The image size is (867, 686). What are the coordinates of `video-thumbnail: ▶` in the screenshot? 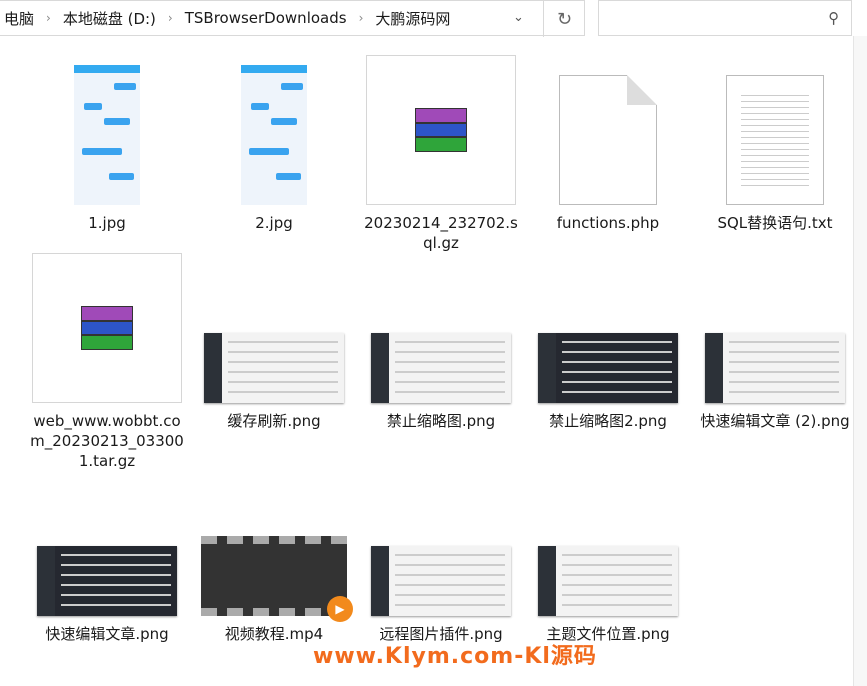 It's located at (274, 576).